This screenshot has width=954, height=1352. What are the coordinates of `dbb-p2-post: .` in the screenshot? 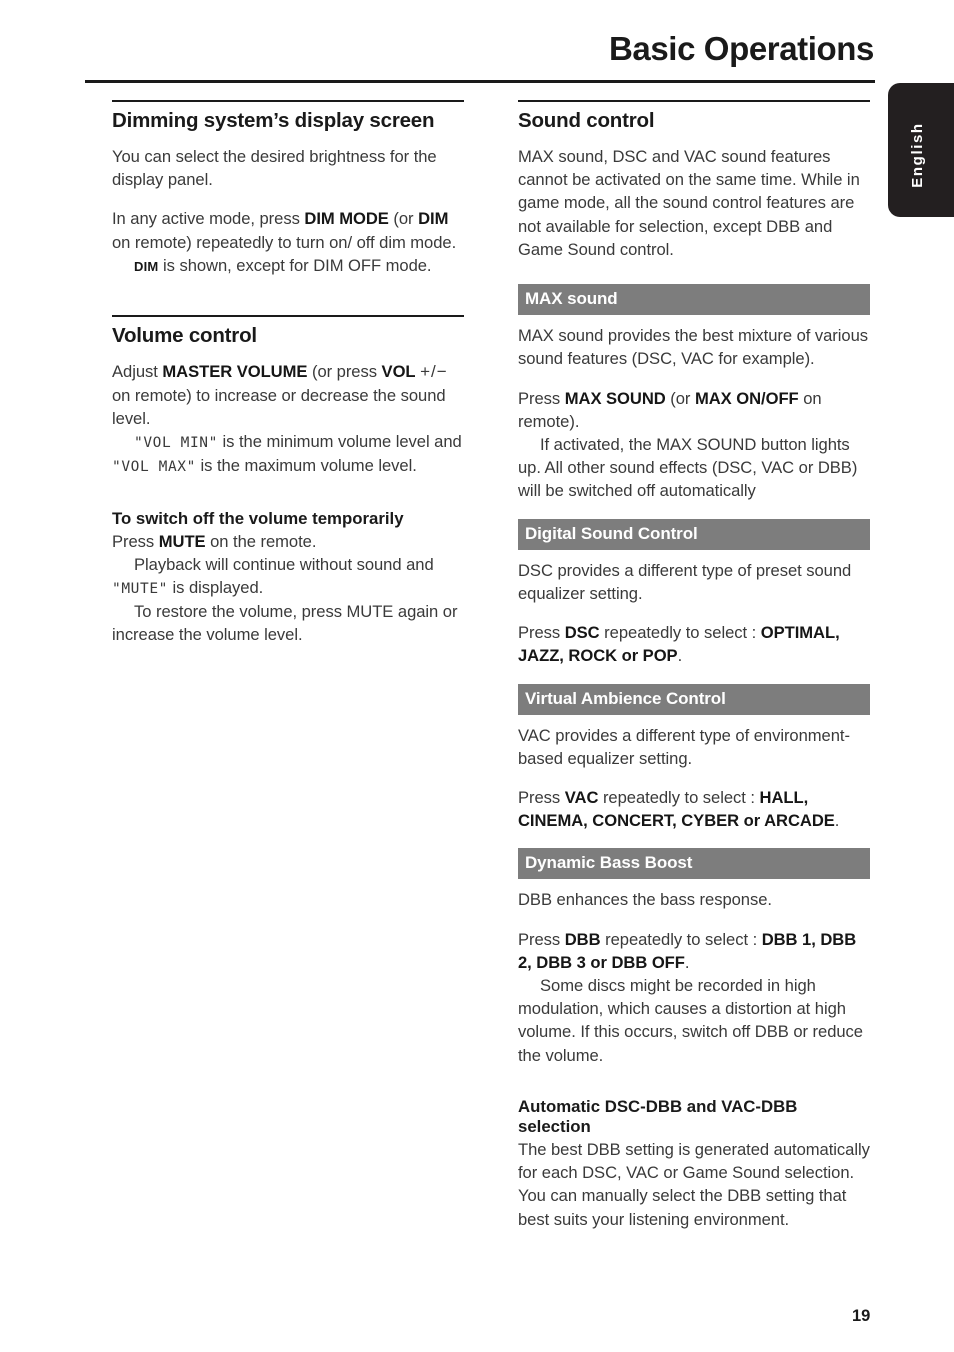 It's located at (687, 962).